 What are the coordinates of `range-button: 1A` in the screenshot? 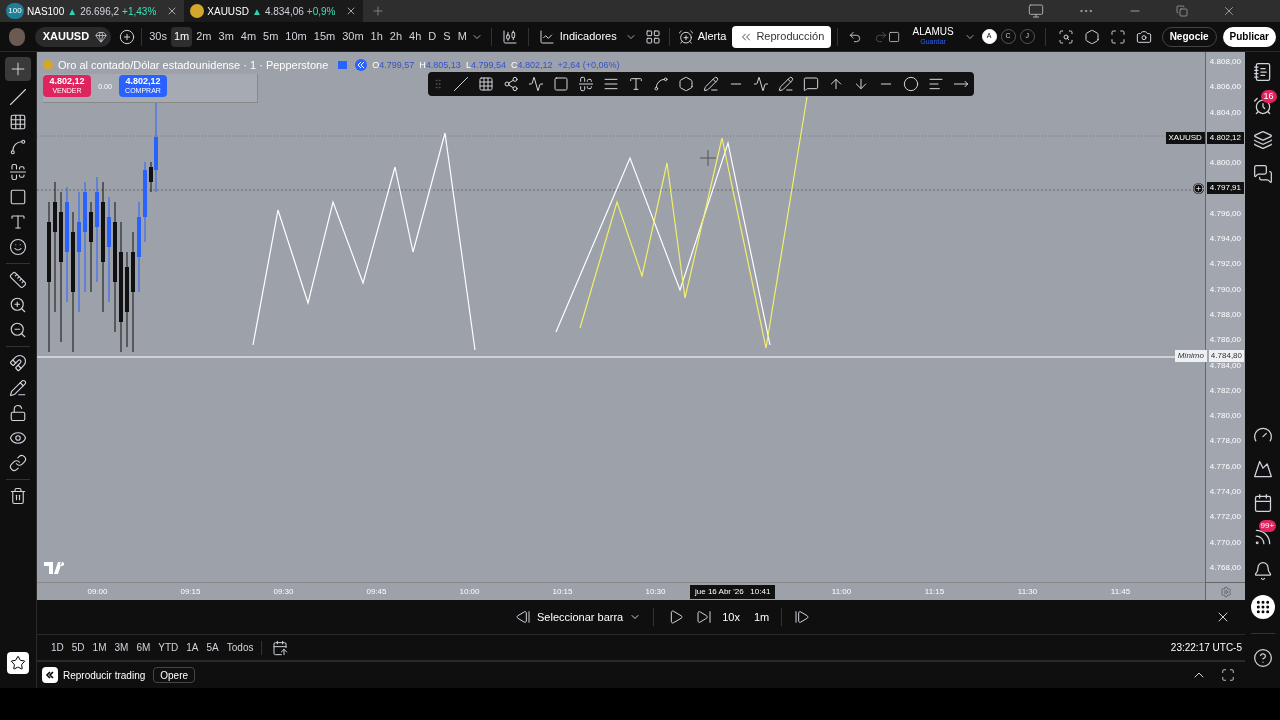 It's located at (192, 647).